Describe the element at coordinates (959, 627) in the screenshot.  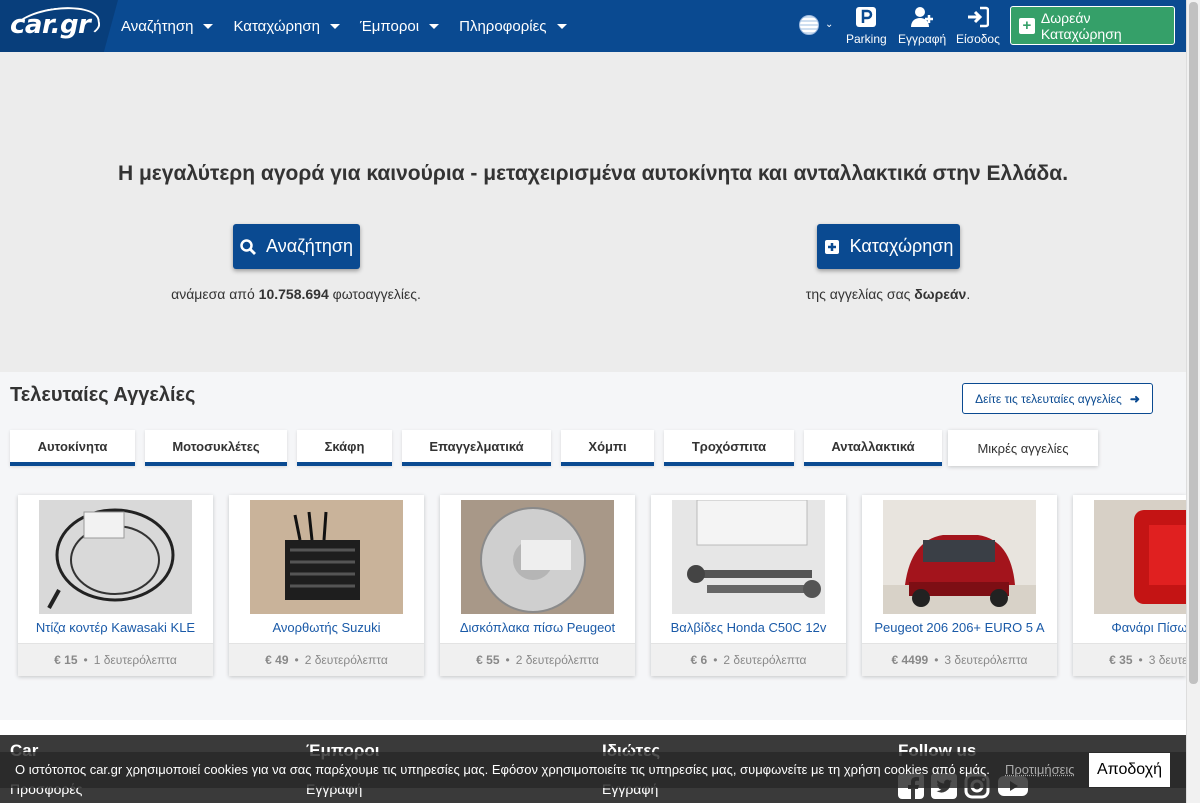
I see `listing-title: Peugeot 206 206+ EURO 5 A` at that location.